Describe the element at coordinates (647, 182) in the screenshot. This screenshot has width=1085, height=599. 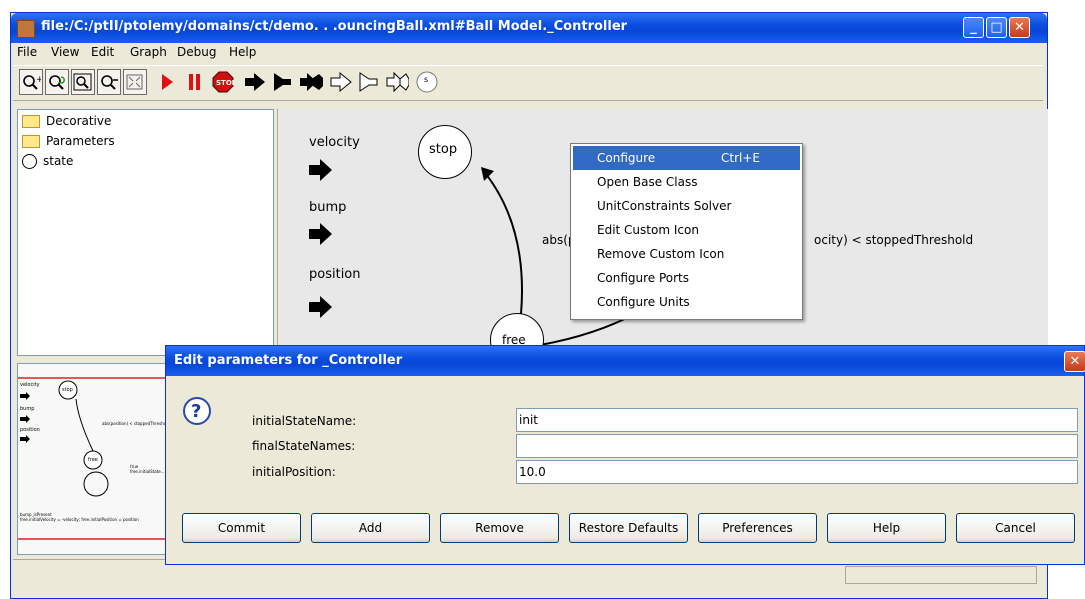
I see `menu-item-label: Open Base Class` at that location.